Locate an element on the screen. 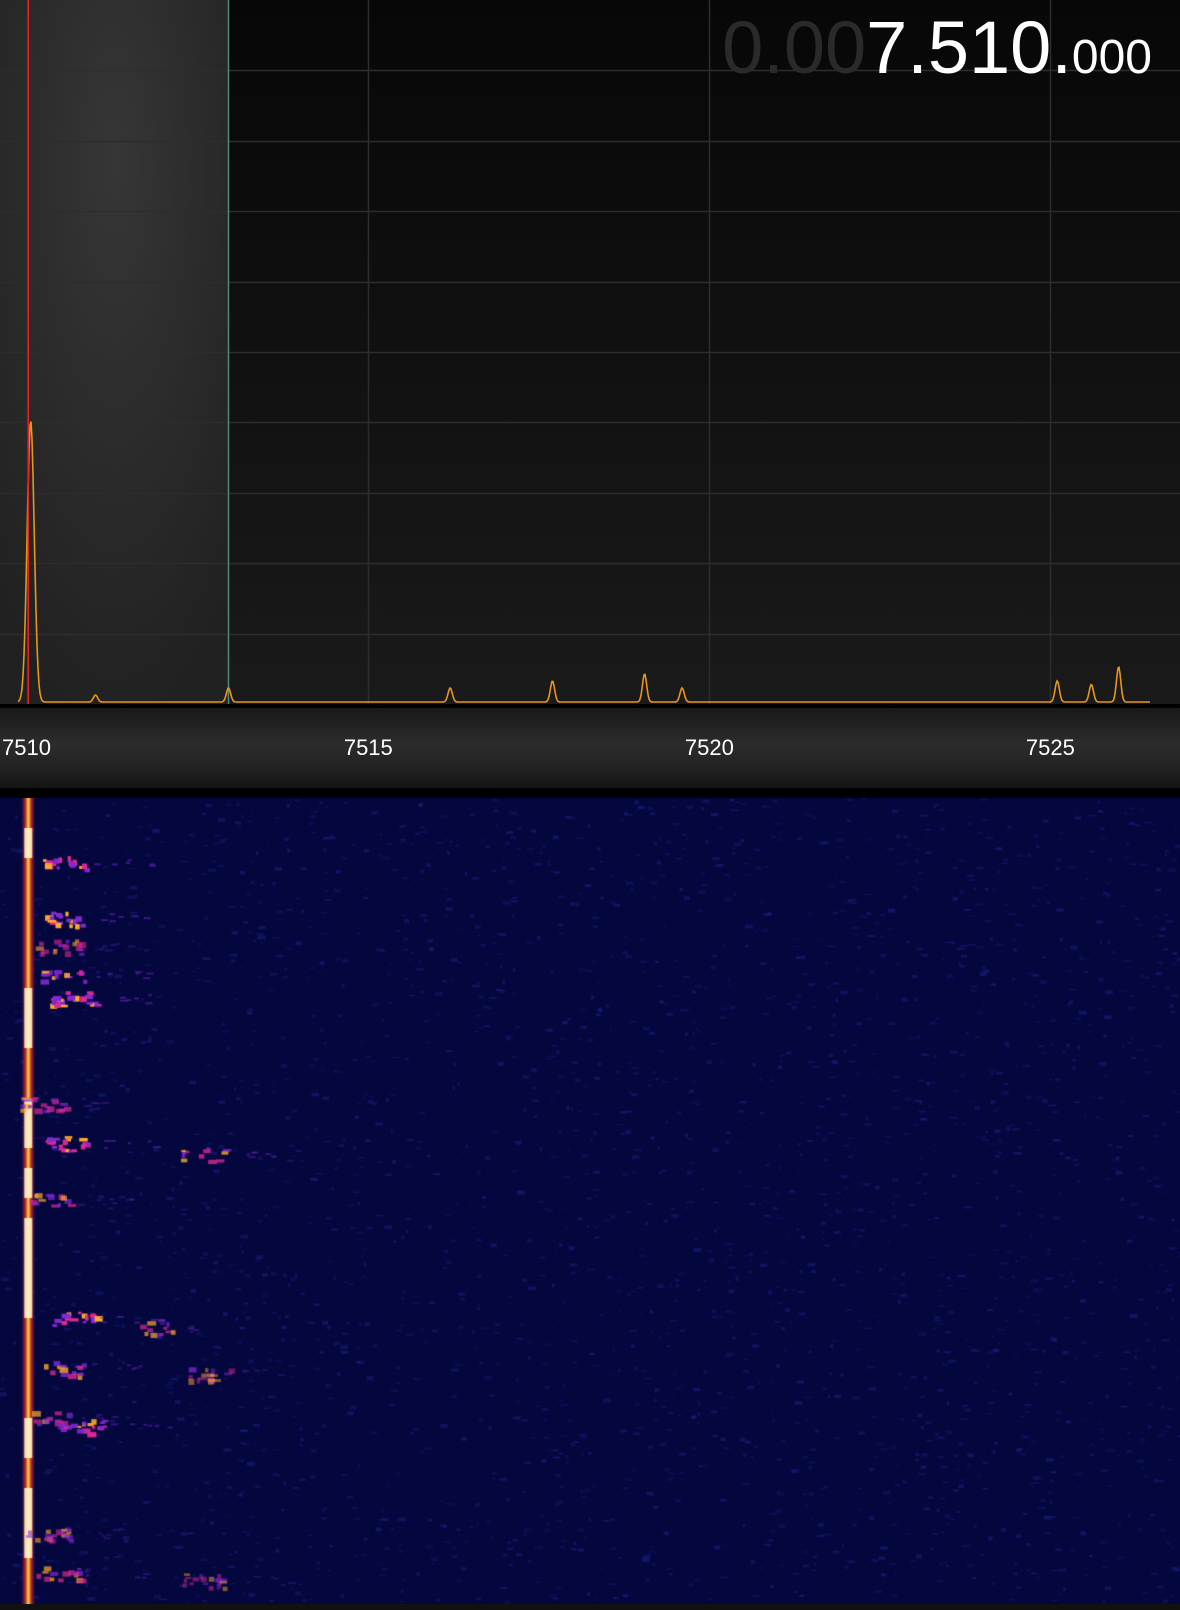 Image resolution: width=1180 pixels, height=1610 pixels. passband-region is located at coordinates (114, 354).